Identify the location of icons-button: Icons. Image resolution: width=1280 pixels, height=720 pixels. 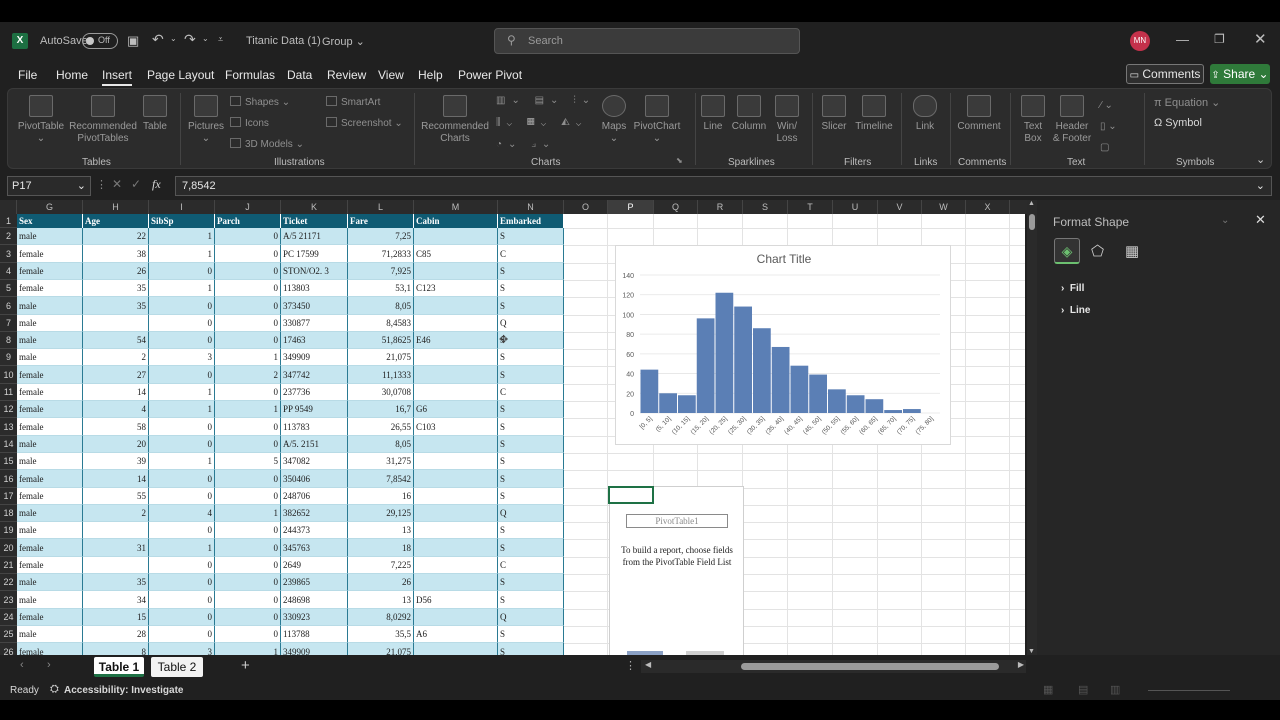
(249, 123).